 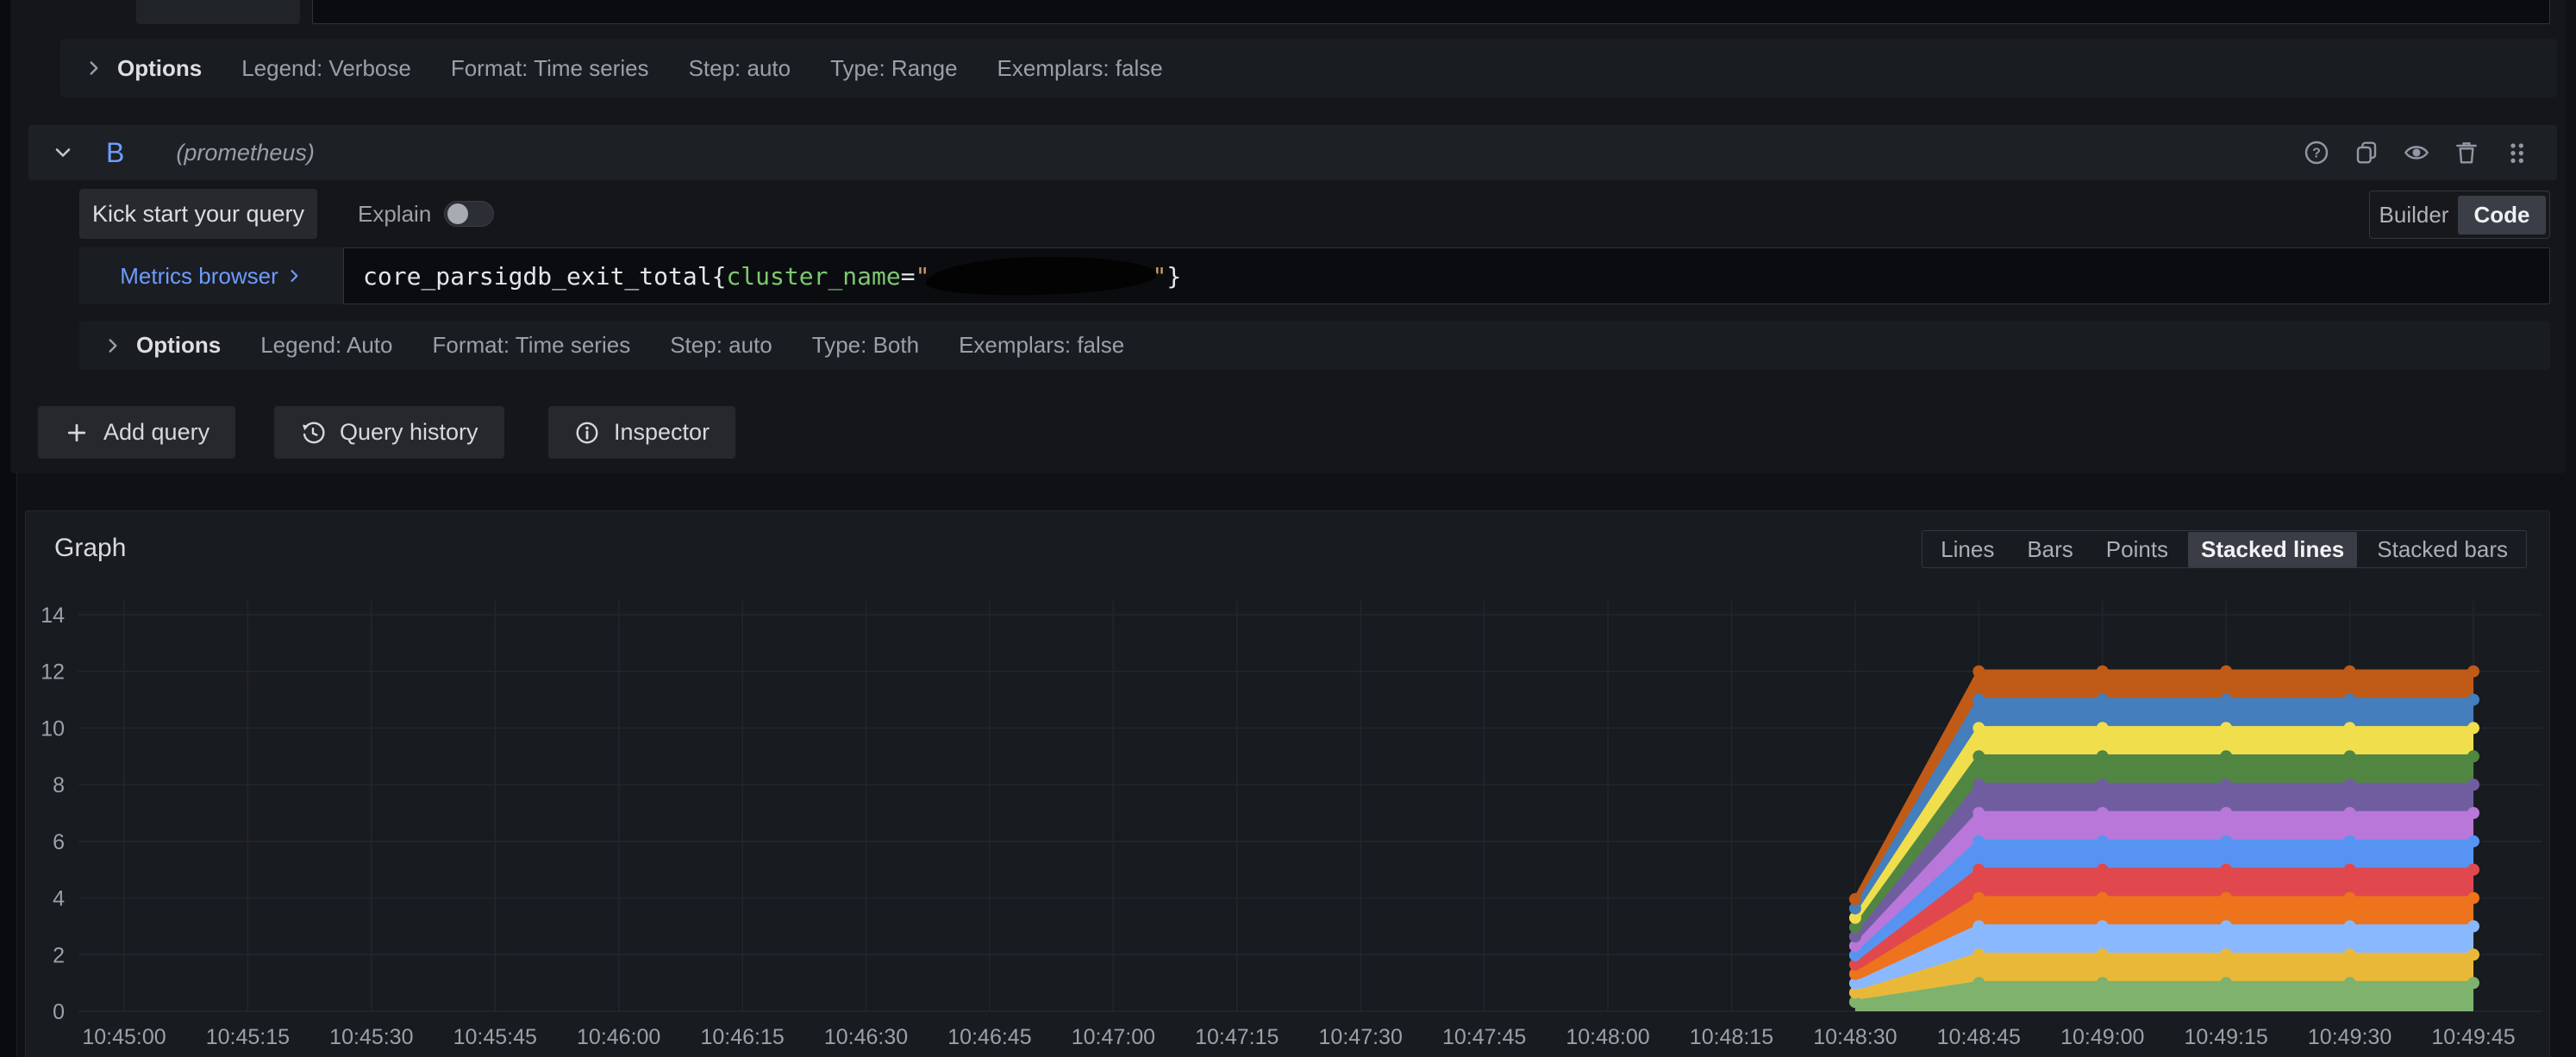 I want to click on kick-start-query-button: Kick start your query, so click(x=198, y=214).